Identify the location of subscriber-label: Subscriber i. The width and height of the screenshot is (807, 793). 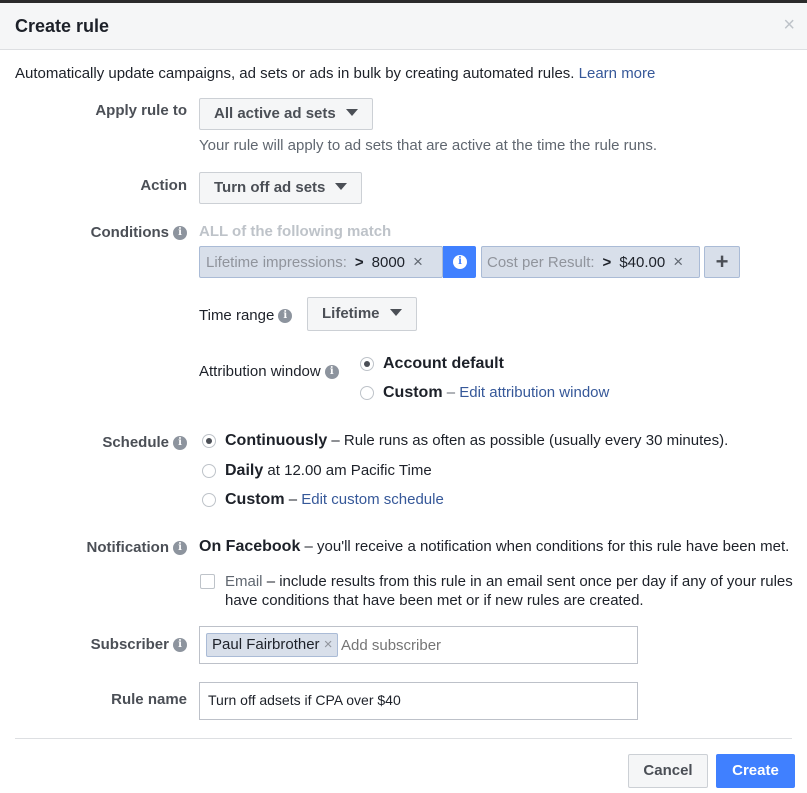
(139, 644).